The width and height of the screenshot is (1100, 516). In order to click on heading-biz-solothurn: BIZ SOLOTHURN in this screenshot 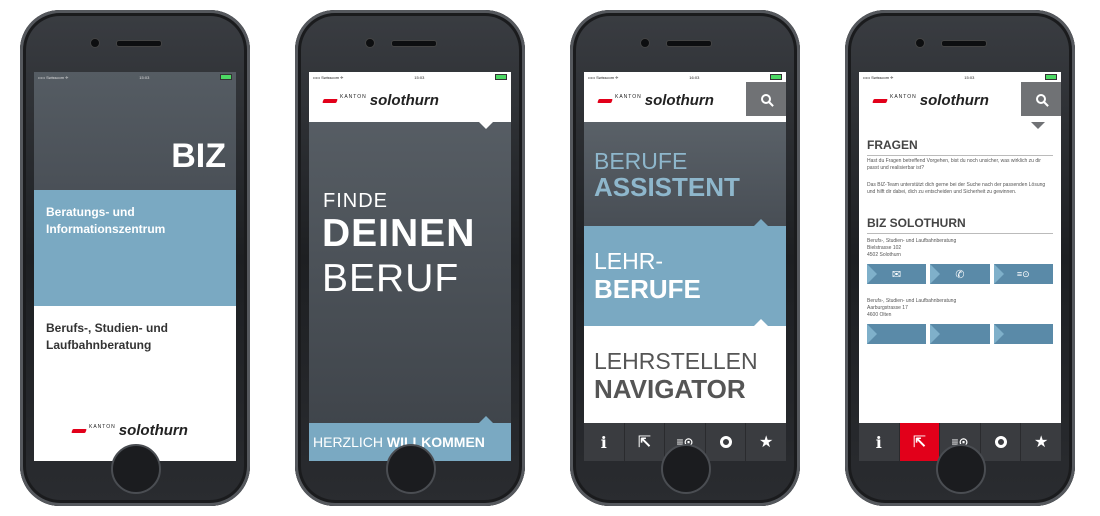, I will do `click(960, 225)`.